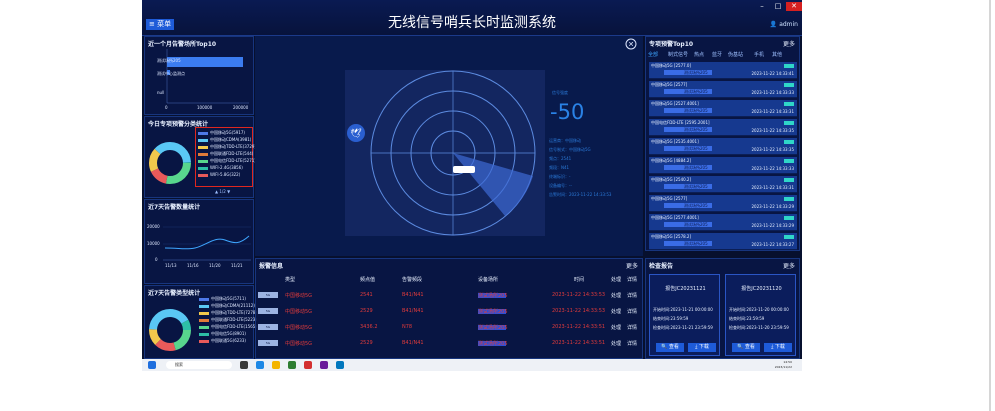 The height and width of the screenshot is (411, 995). I want to click on bar-label: 测试场所205, so click(169, 60).